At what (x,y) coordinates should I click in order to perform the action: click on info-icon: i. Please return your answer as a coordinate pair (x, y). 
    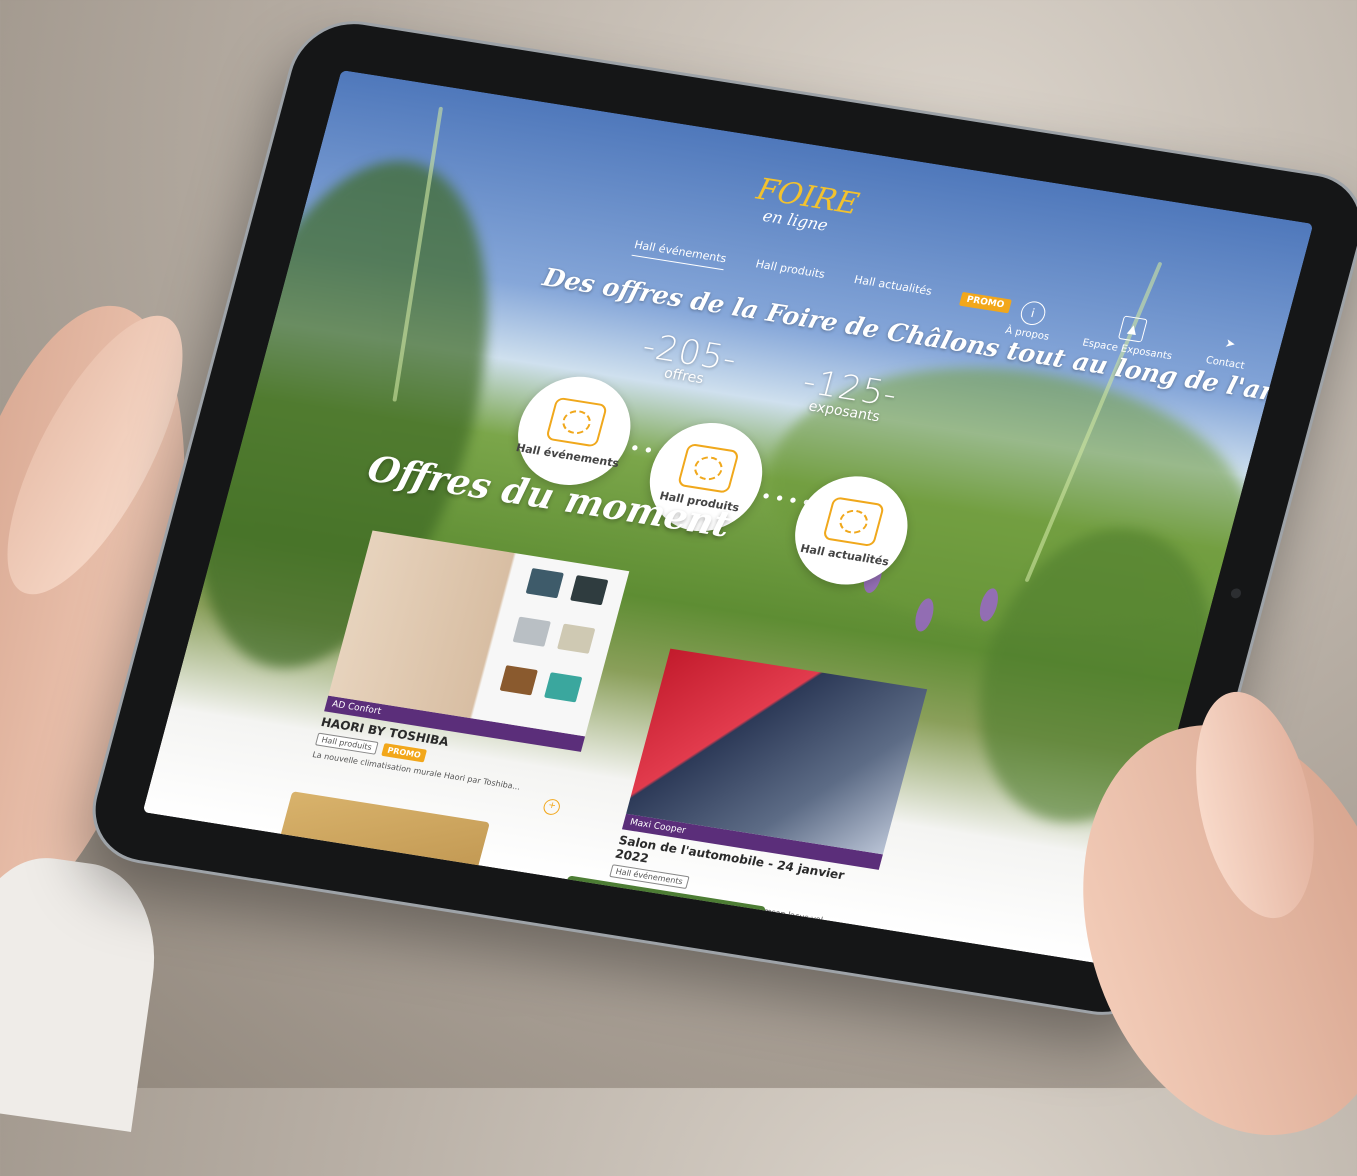
    Looking at the image, I should click on (1032, 313).